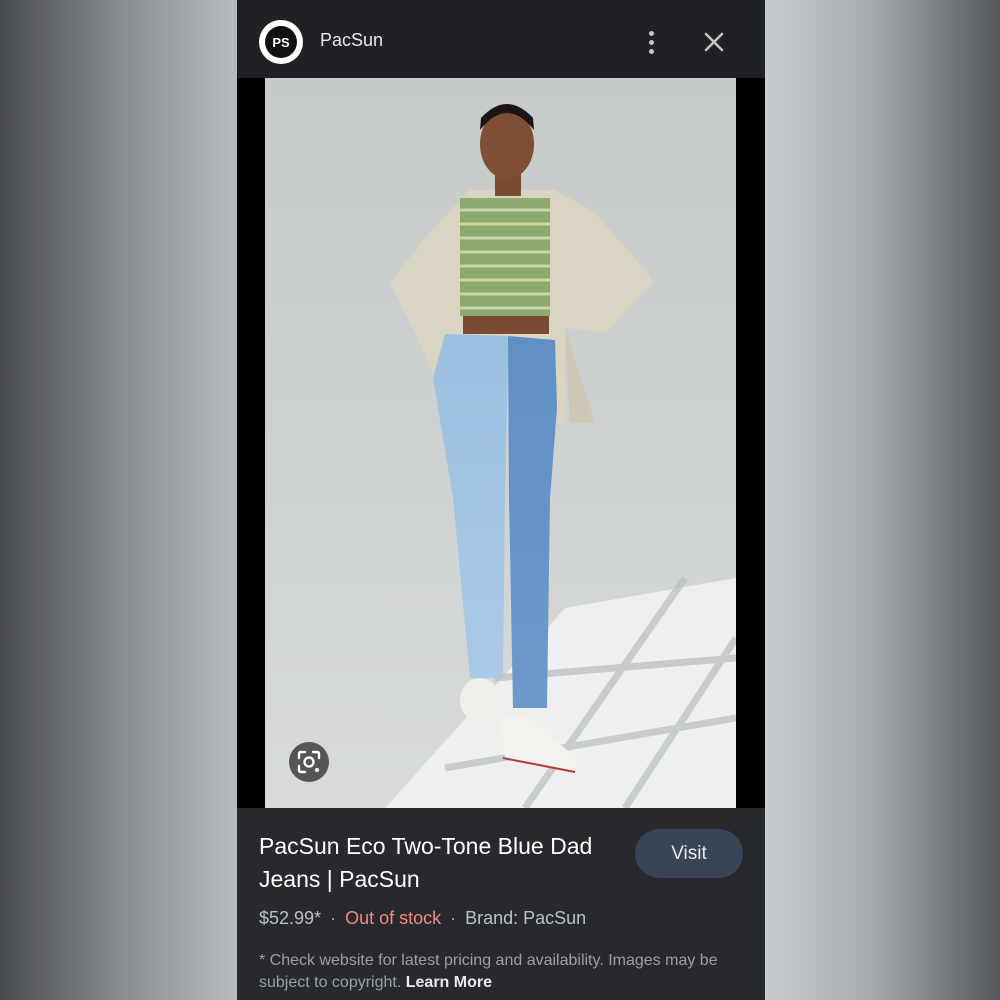  I want to click on lens-icon, so click(309, 762).